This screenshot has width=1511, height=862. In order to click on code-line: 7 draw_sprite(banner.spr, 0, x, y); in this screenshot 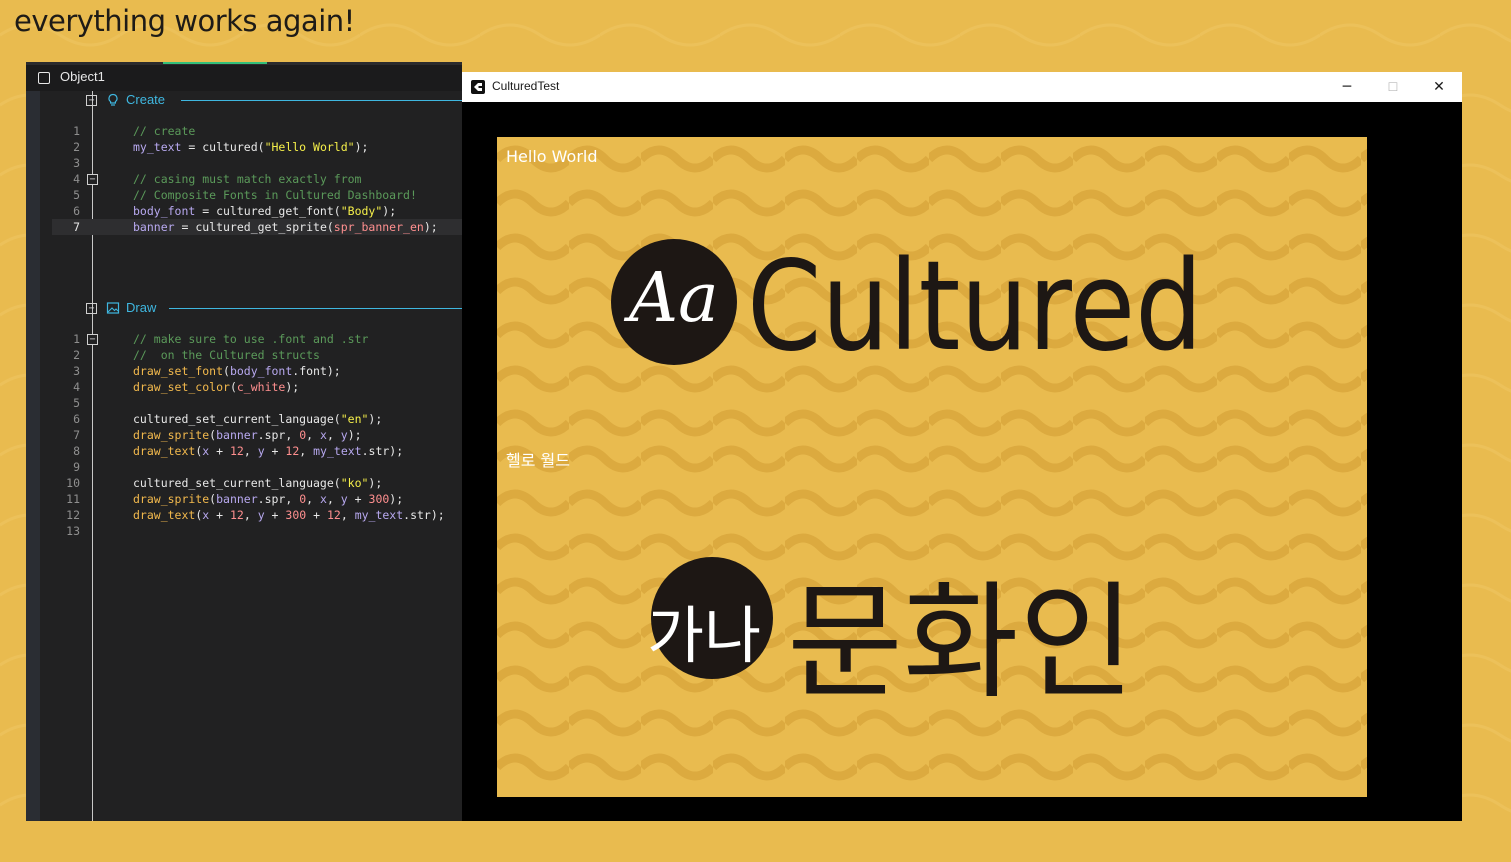, I will do `click(257, 435)`.